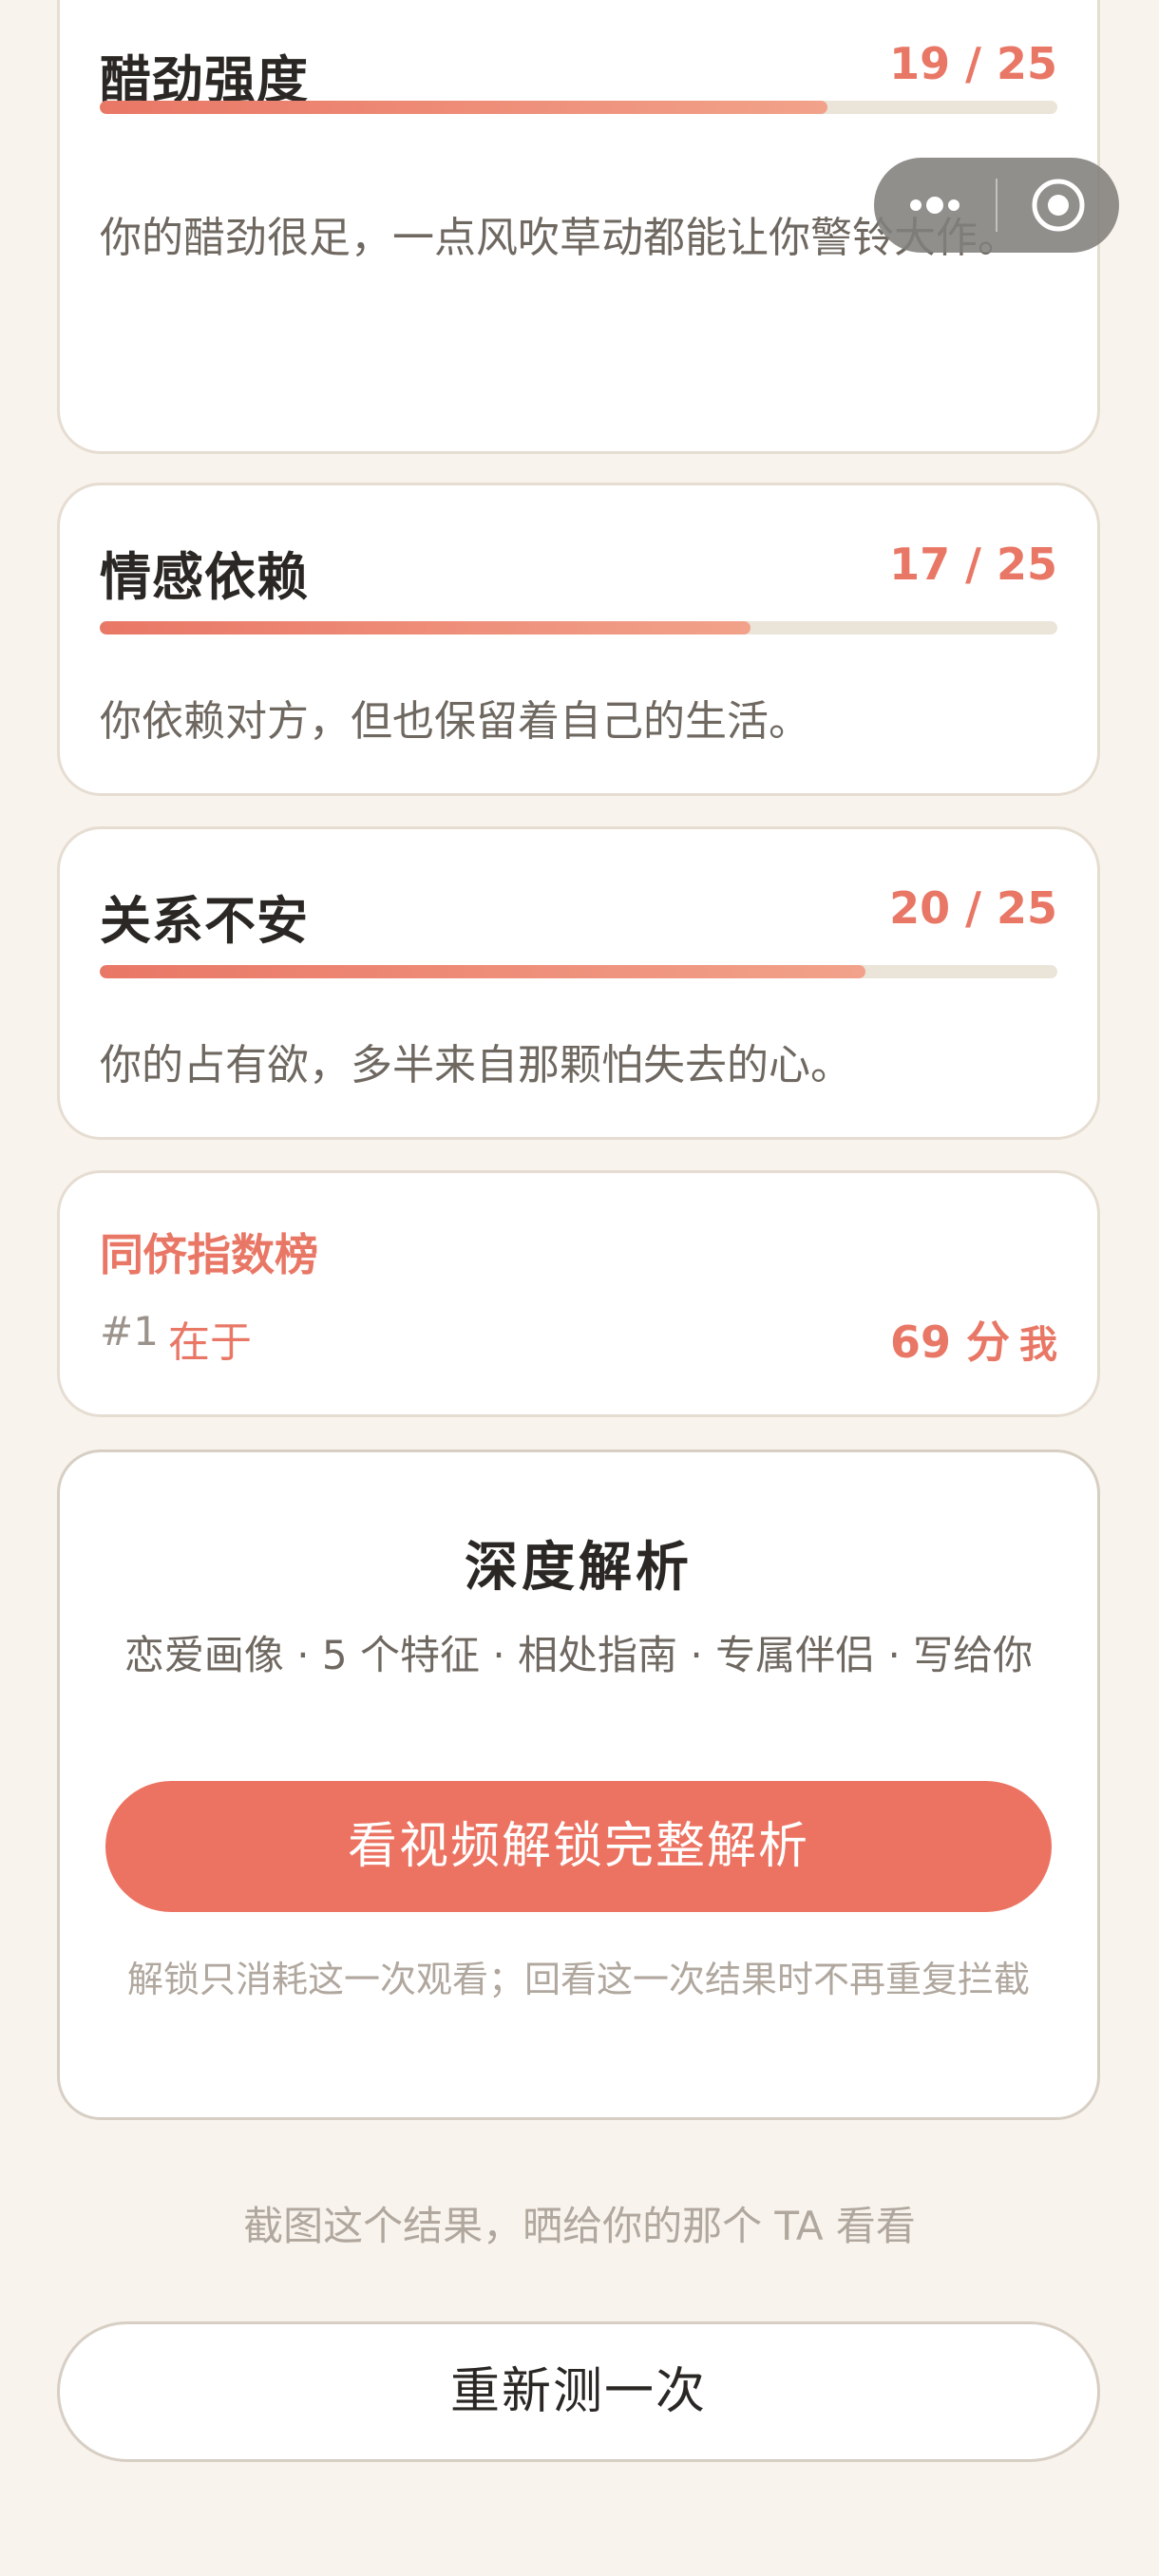 The height and width of the screenshot is (2576, 1159). I want to click on retest-button: 重新测一次, so click(578, 2391).